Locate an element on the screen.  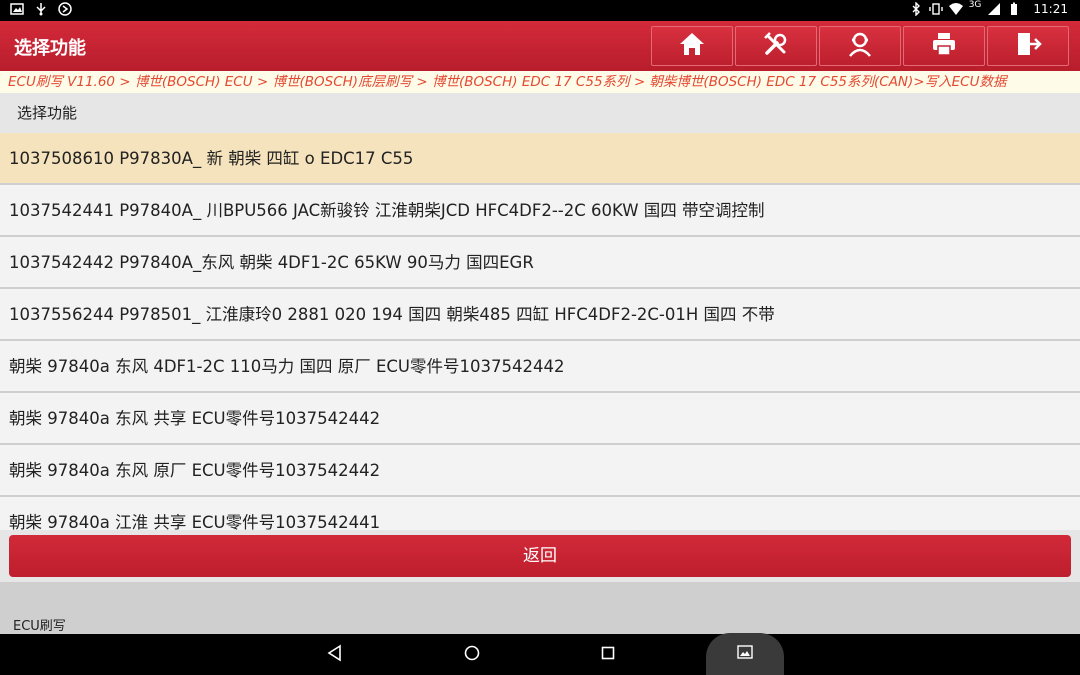
wifi-icon is located at coordinates (955, 9).